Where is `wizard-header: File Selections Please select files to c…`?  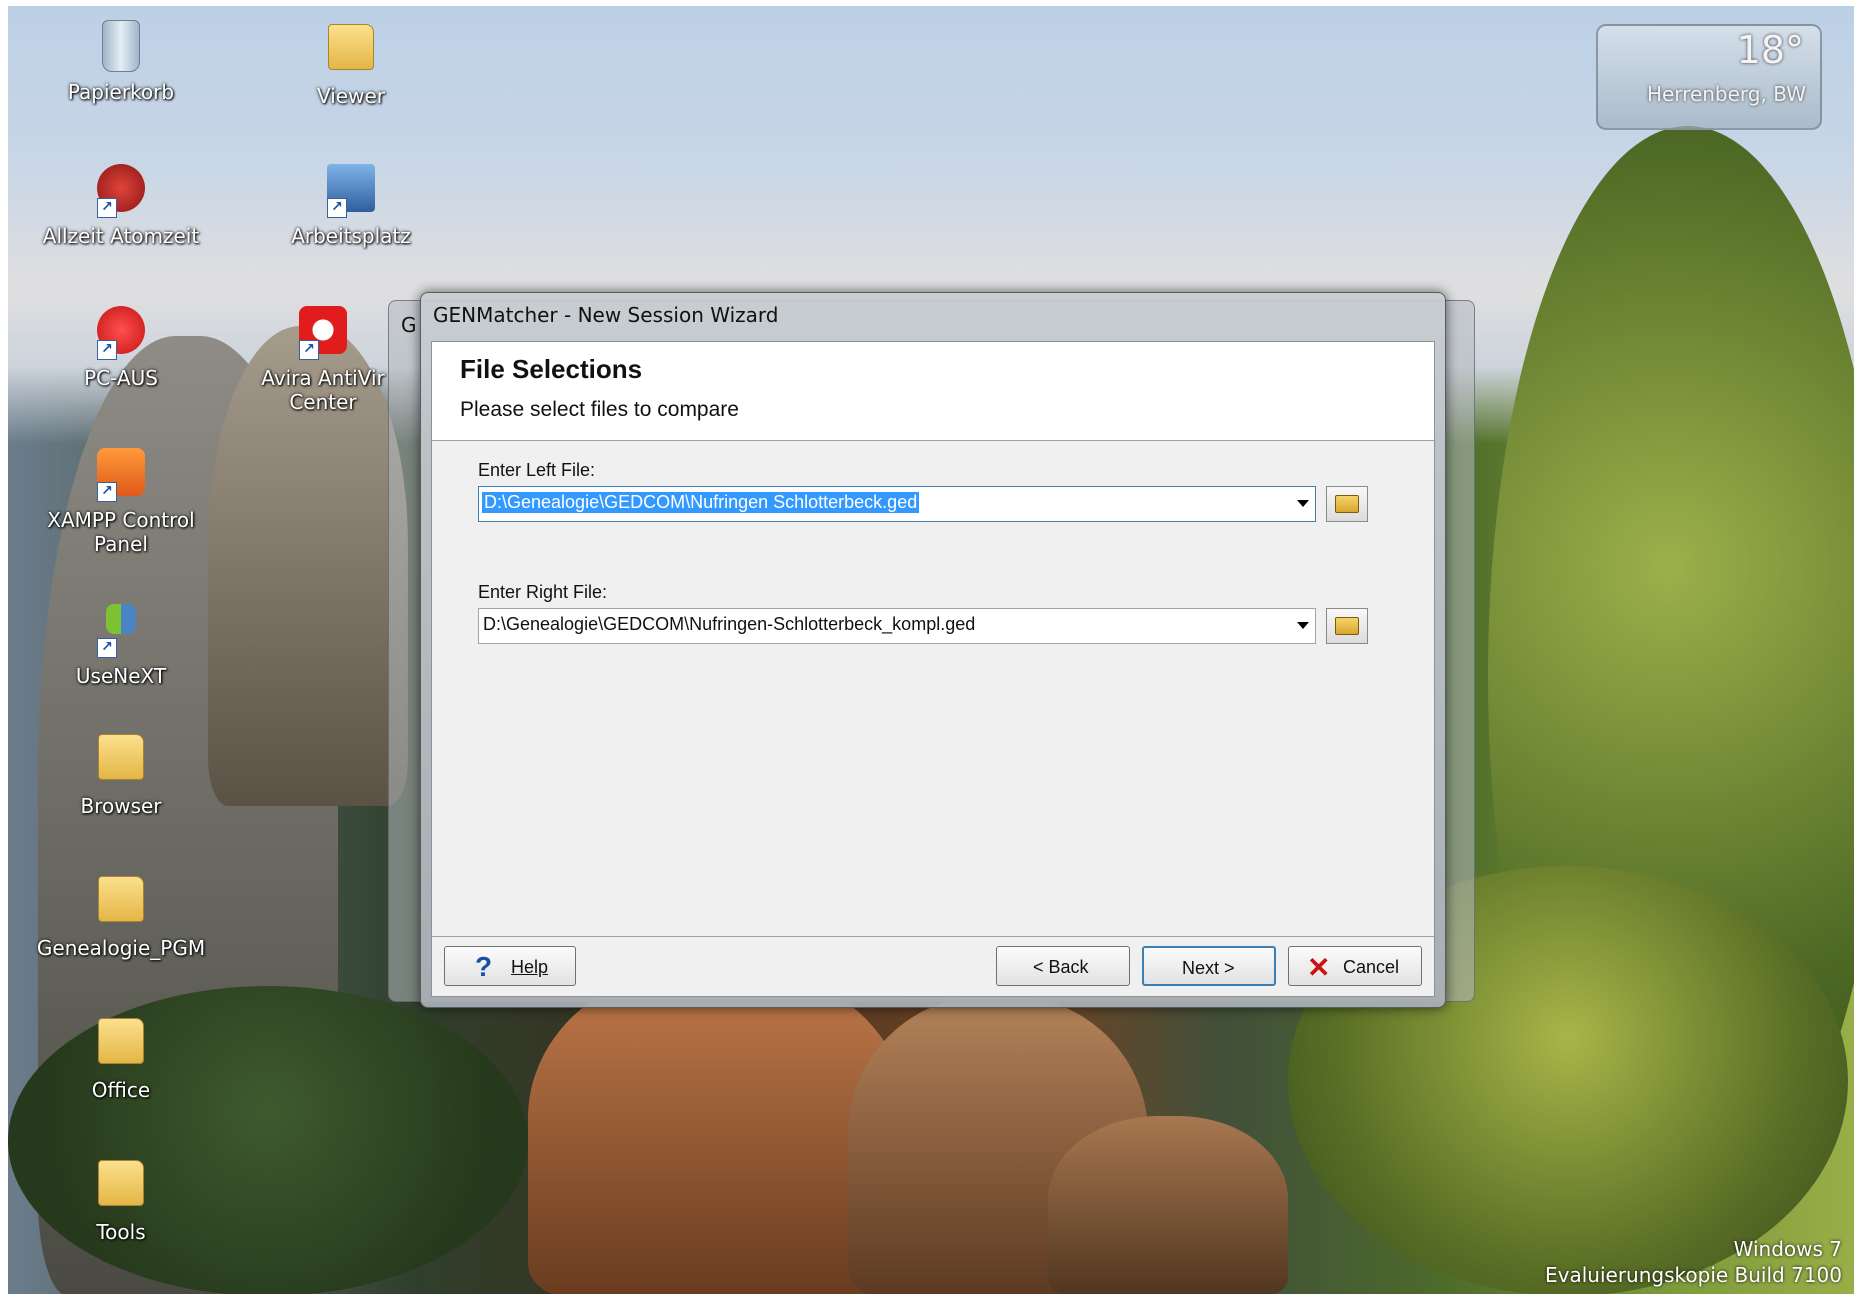 wizard-header: File Selections Please select files to c… is located at coordinates (933, 391).